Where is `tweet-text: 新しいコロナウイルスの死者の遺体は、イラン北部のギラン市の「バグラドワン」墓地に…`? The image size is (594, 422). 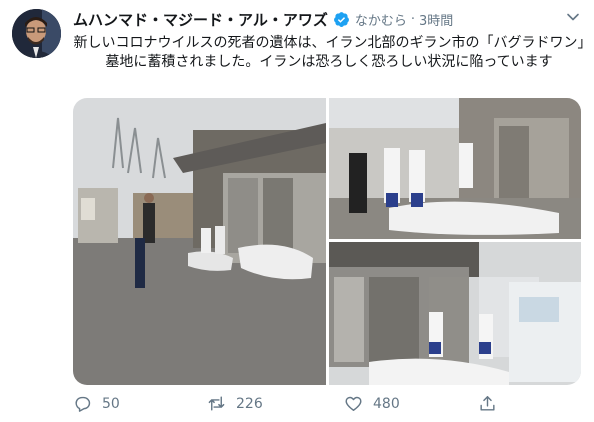
tweet-text: 新しいコロナウイルスの死者の遺体は、イラン北部のギラン市の「バグラドワン」墓地に… is located at coordinates (329, 52).